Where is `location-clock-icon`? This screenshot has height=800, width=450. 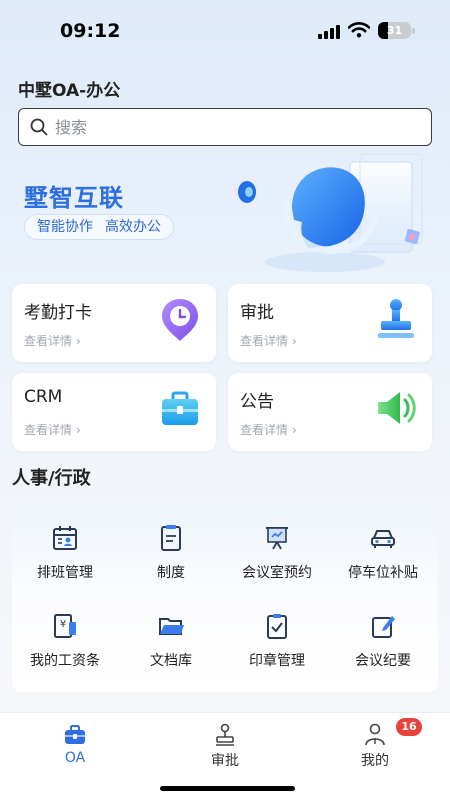 location-clock-icon is located at coordinates (180, 320).